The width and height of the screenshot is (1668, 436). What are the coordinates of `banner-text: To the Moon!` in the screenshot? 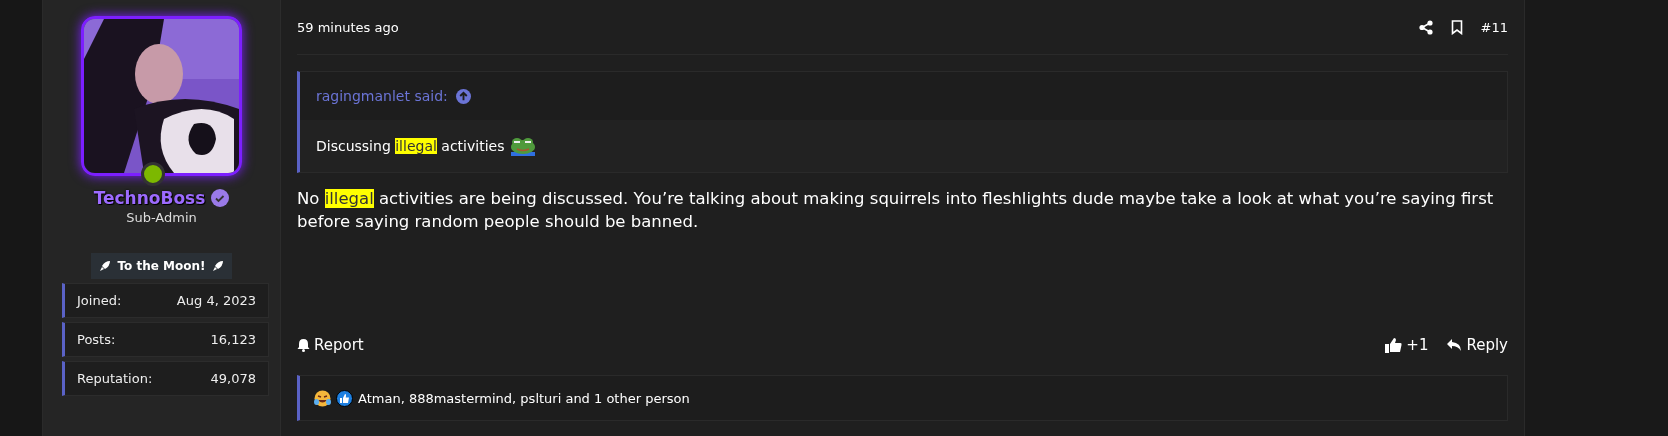 It's located at (161, 266).